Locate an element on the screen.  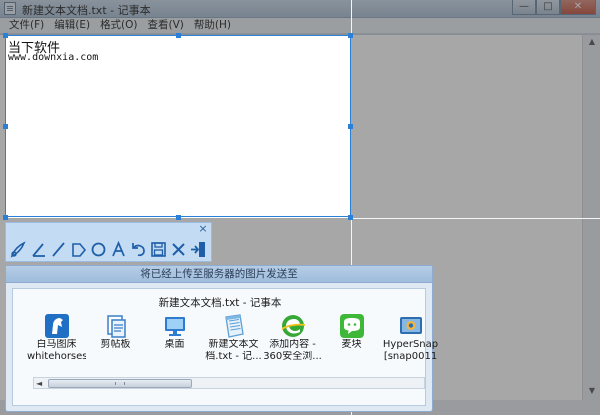
annotation-toolbar: × is located at coordinates (108, 242).